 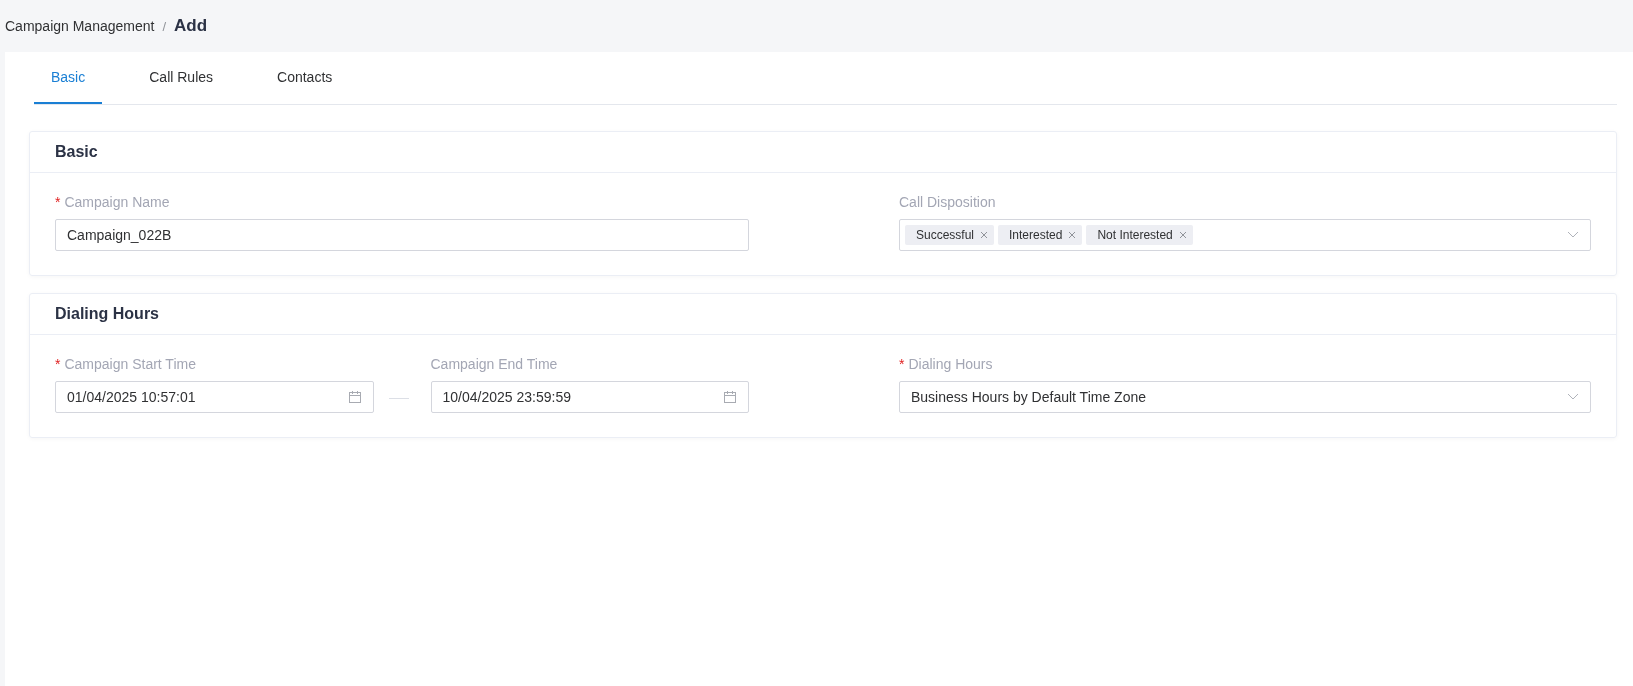 I want to click on tag: Successful, so click(x=950, y=235).